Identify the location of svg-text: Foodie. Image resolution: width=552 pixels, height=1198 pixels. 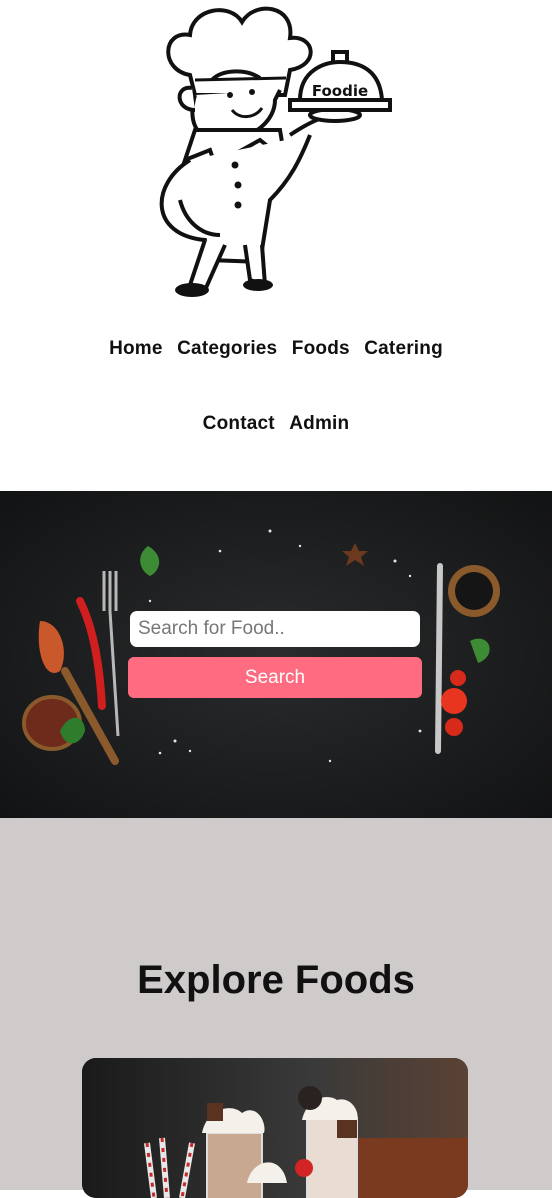
(340, 91).